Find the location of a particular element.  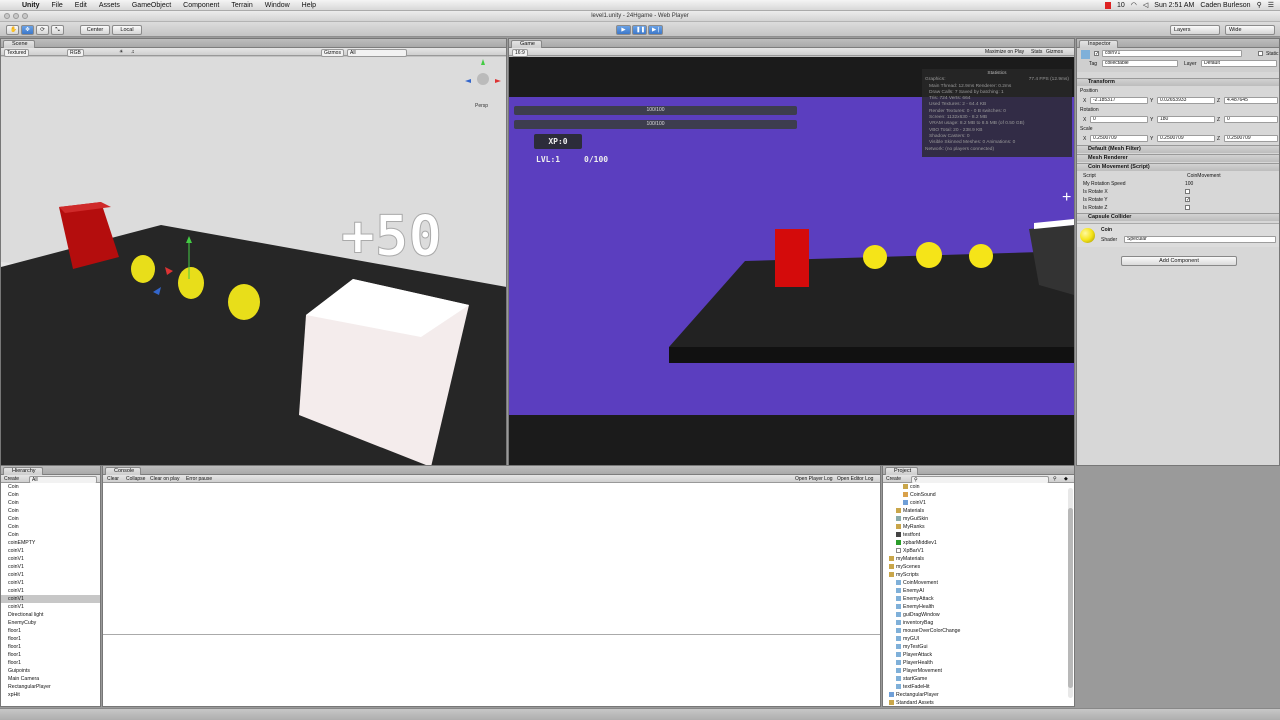

menu-terrain: Terrain is located at coordinates (241, 5).